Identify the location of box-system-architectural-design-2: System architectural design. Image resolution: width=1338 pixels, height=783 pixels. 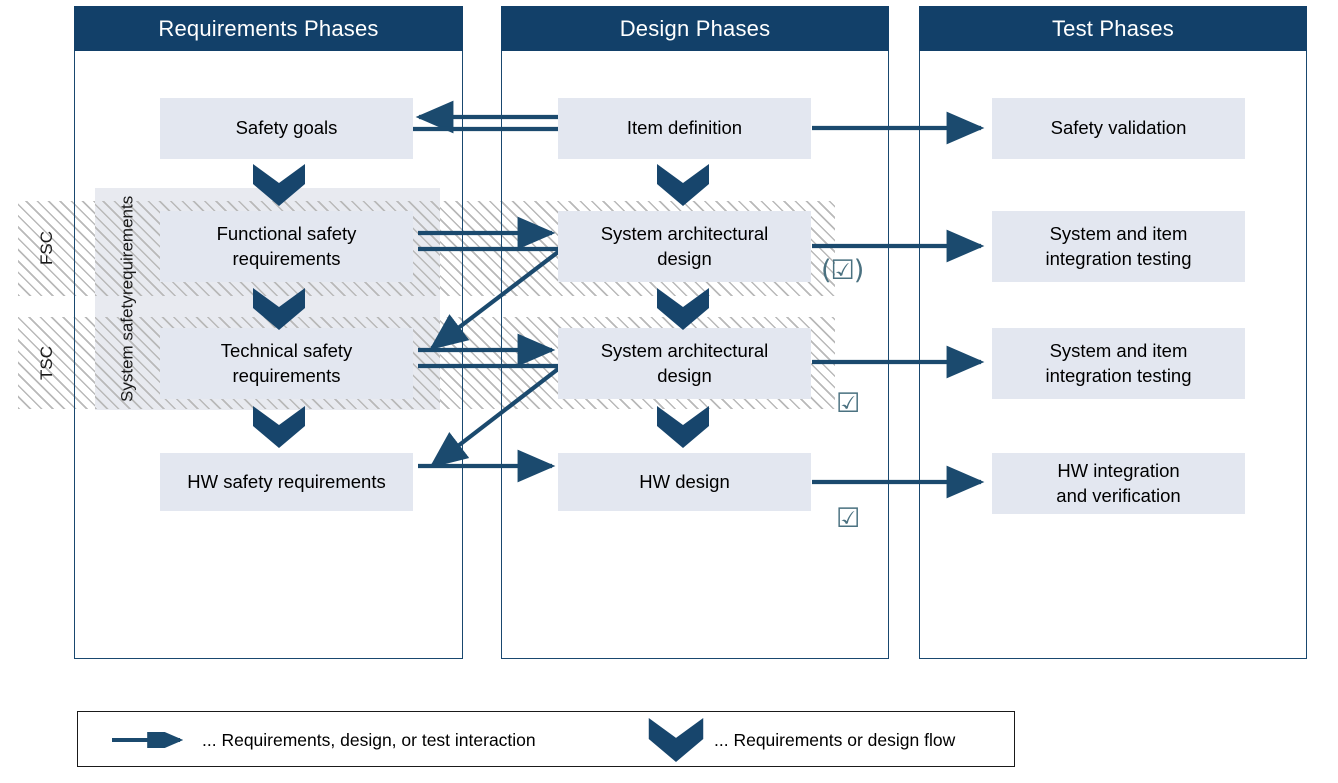
(684, 363).